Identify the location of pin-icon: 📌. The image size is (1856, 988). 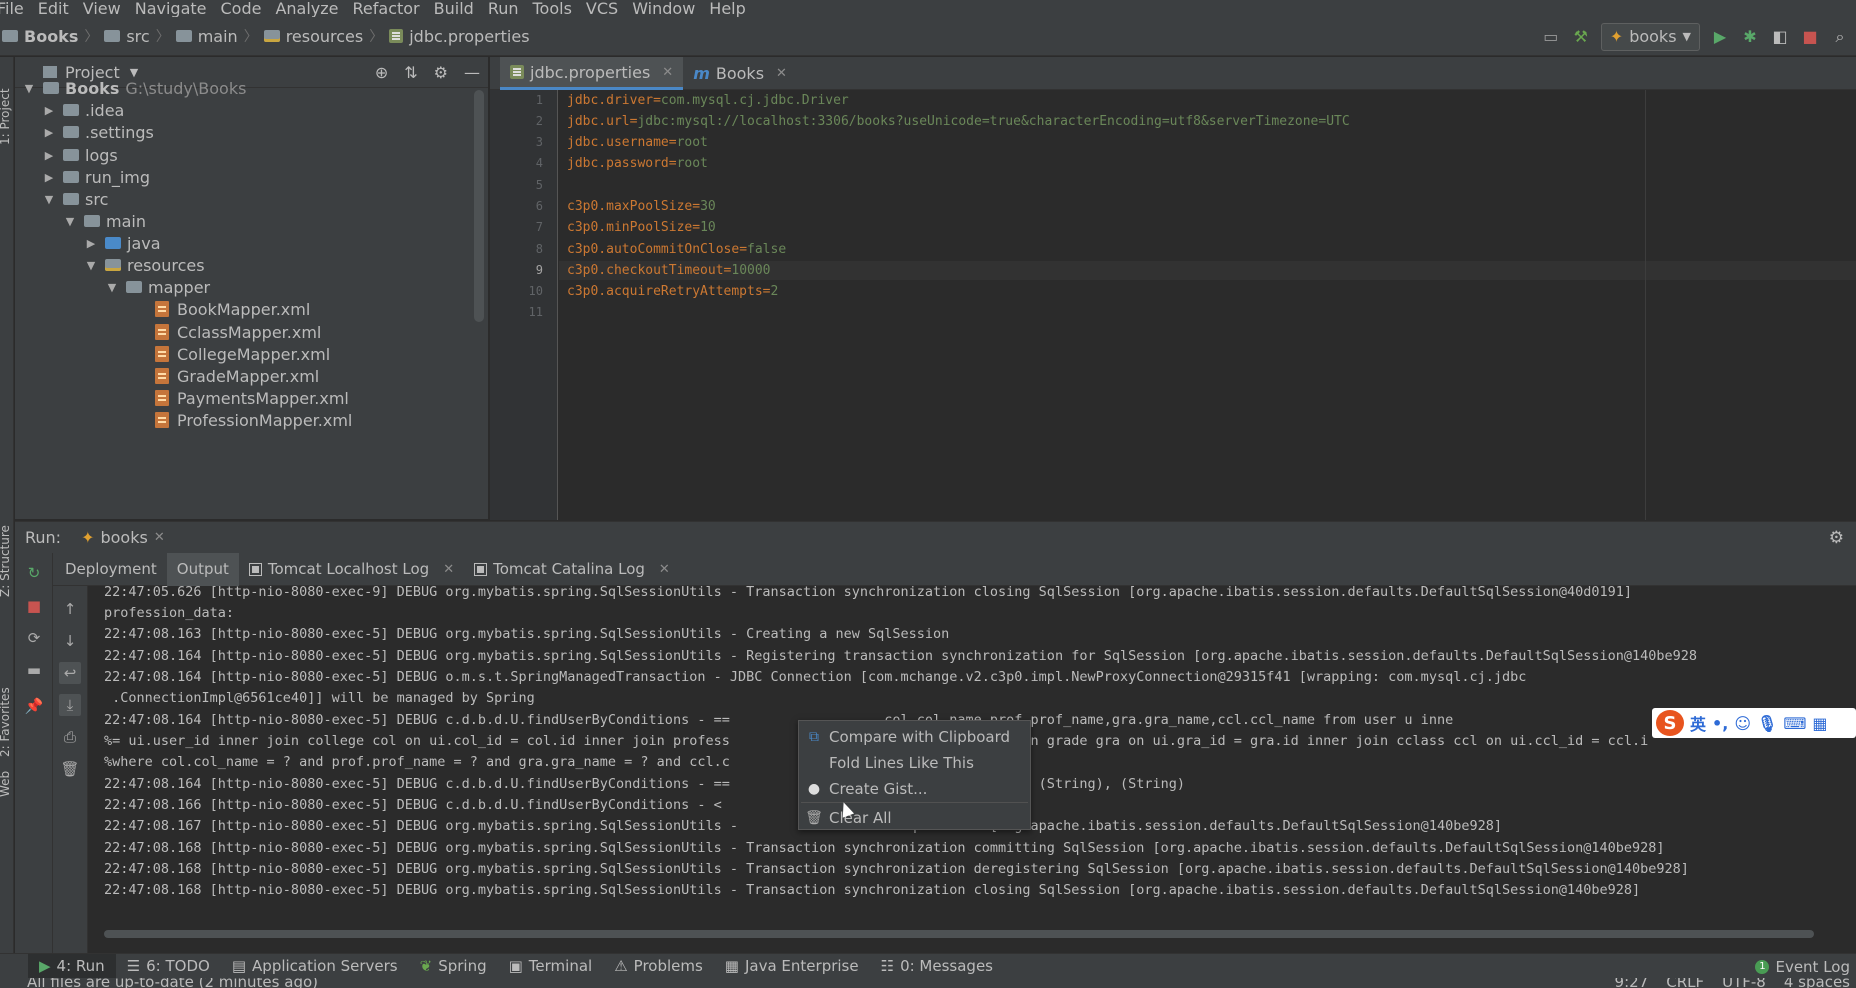
(34, 706).